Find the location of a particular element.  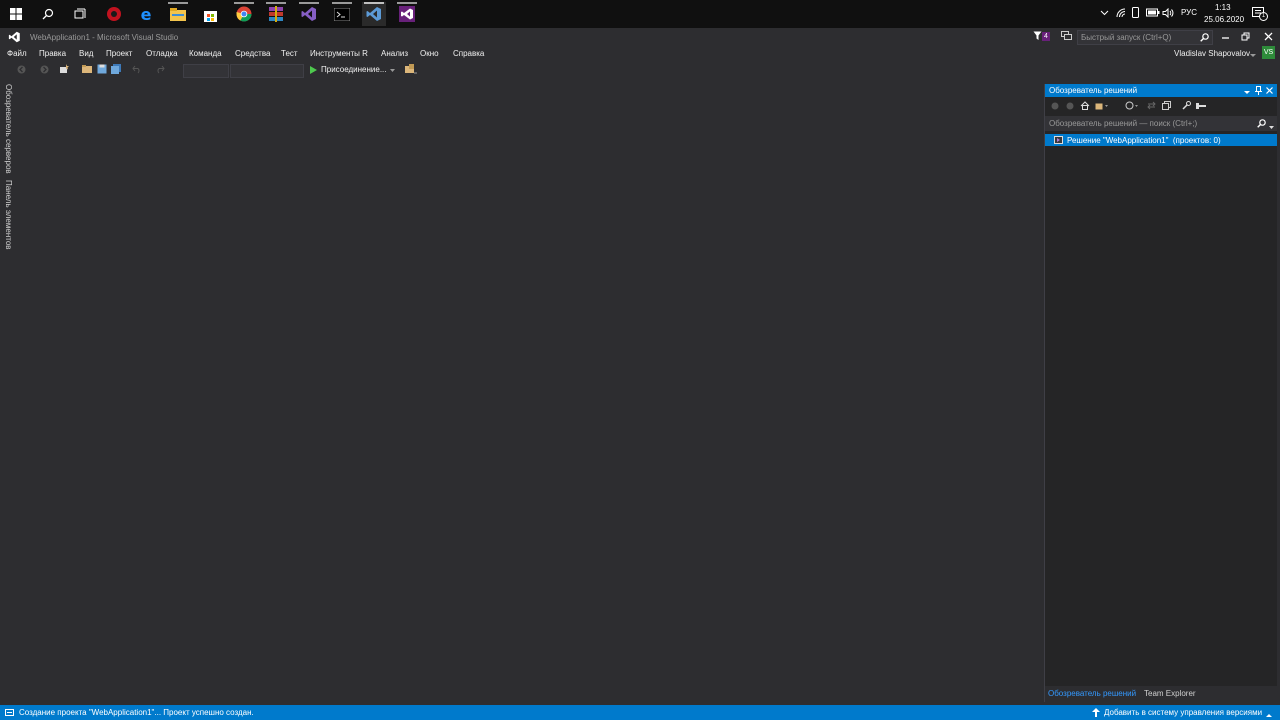

battery-icon is located at coordinates (1153, 13).